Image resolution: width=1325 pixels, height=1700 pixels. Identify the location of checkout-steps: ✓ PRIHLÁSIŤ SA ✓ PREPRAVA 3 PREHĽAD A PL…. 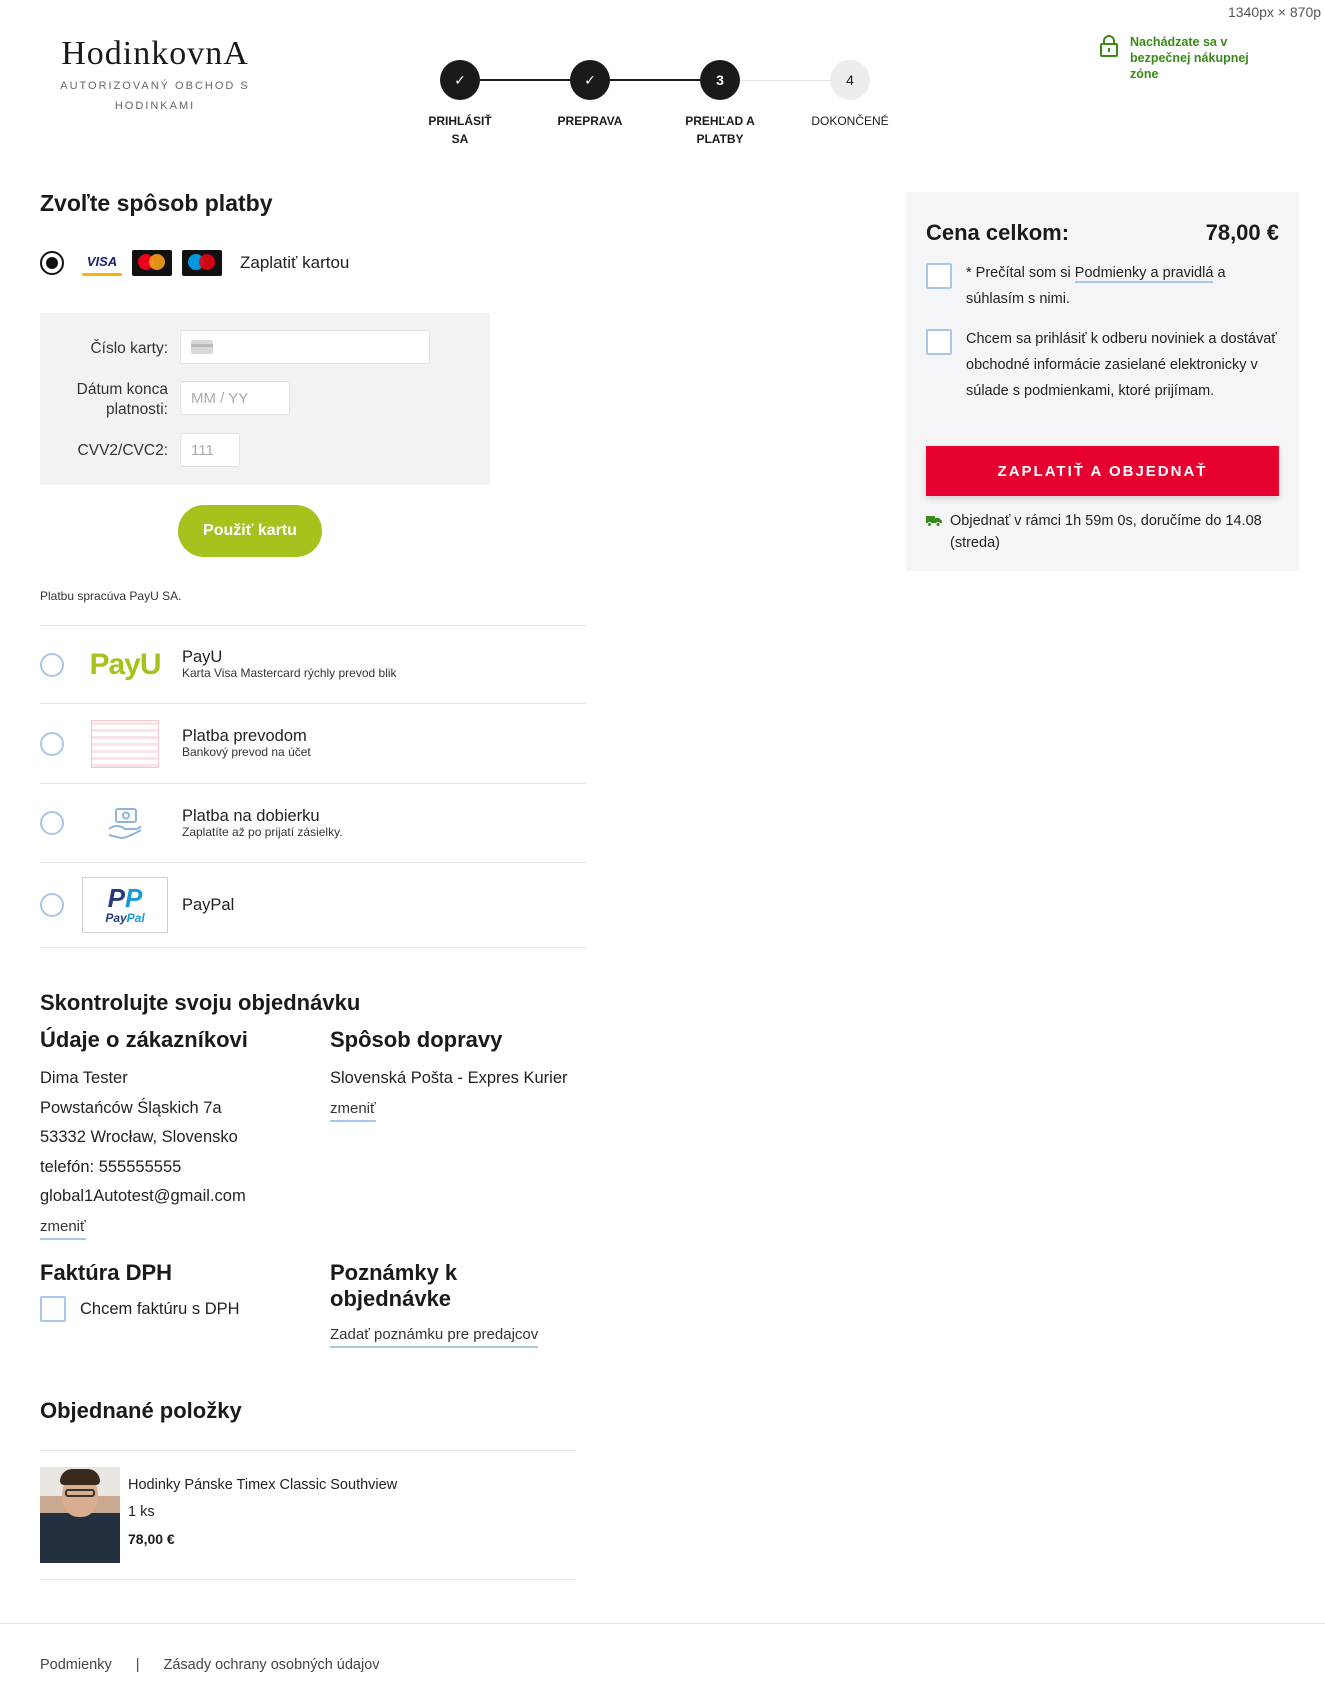
(670, 110).